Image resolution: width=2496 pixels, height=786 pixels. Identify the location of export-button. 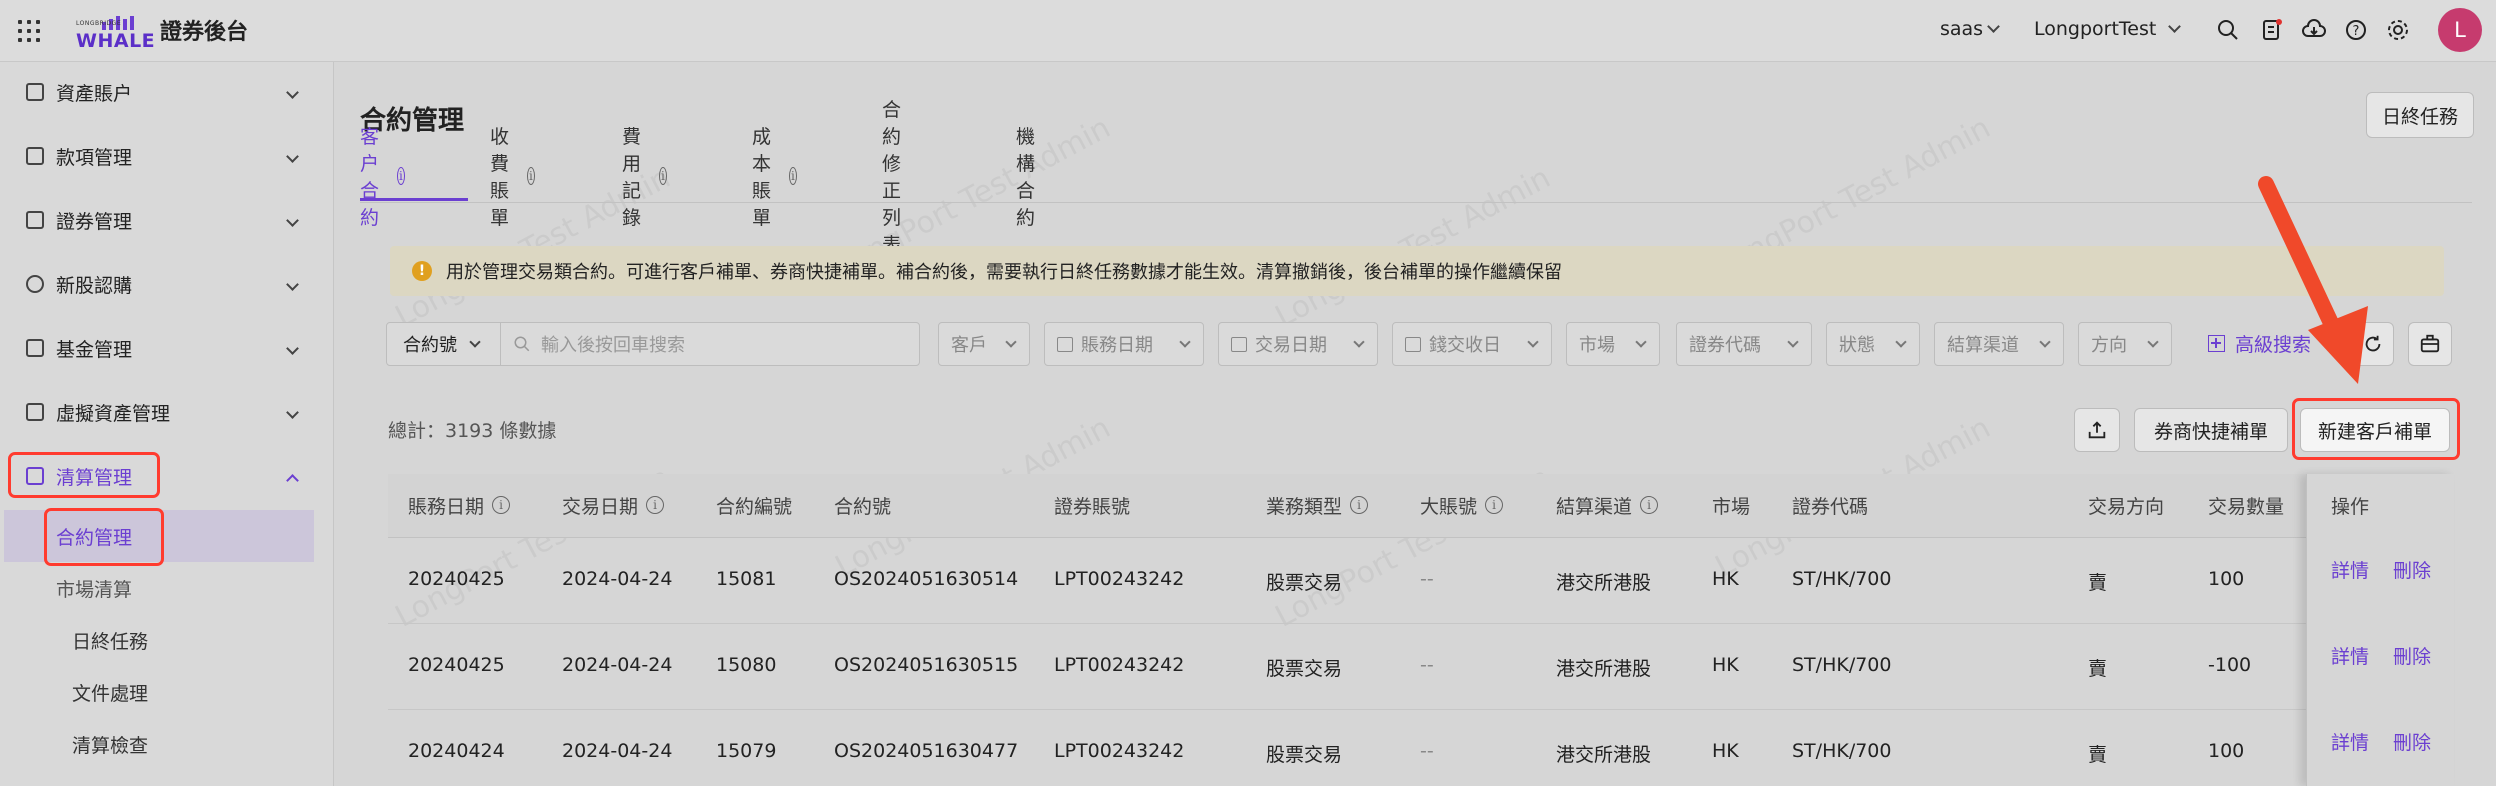
(2097, 430).